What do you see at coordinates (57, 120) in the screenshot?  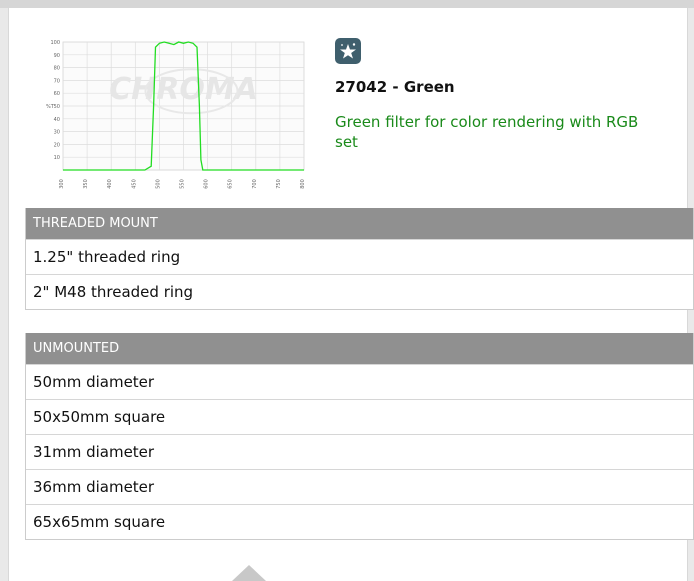 I see `y-tick-label: 40` at bounding box center [57, 120].